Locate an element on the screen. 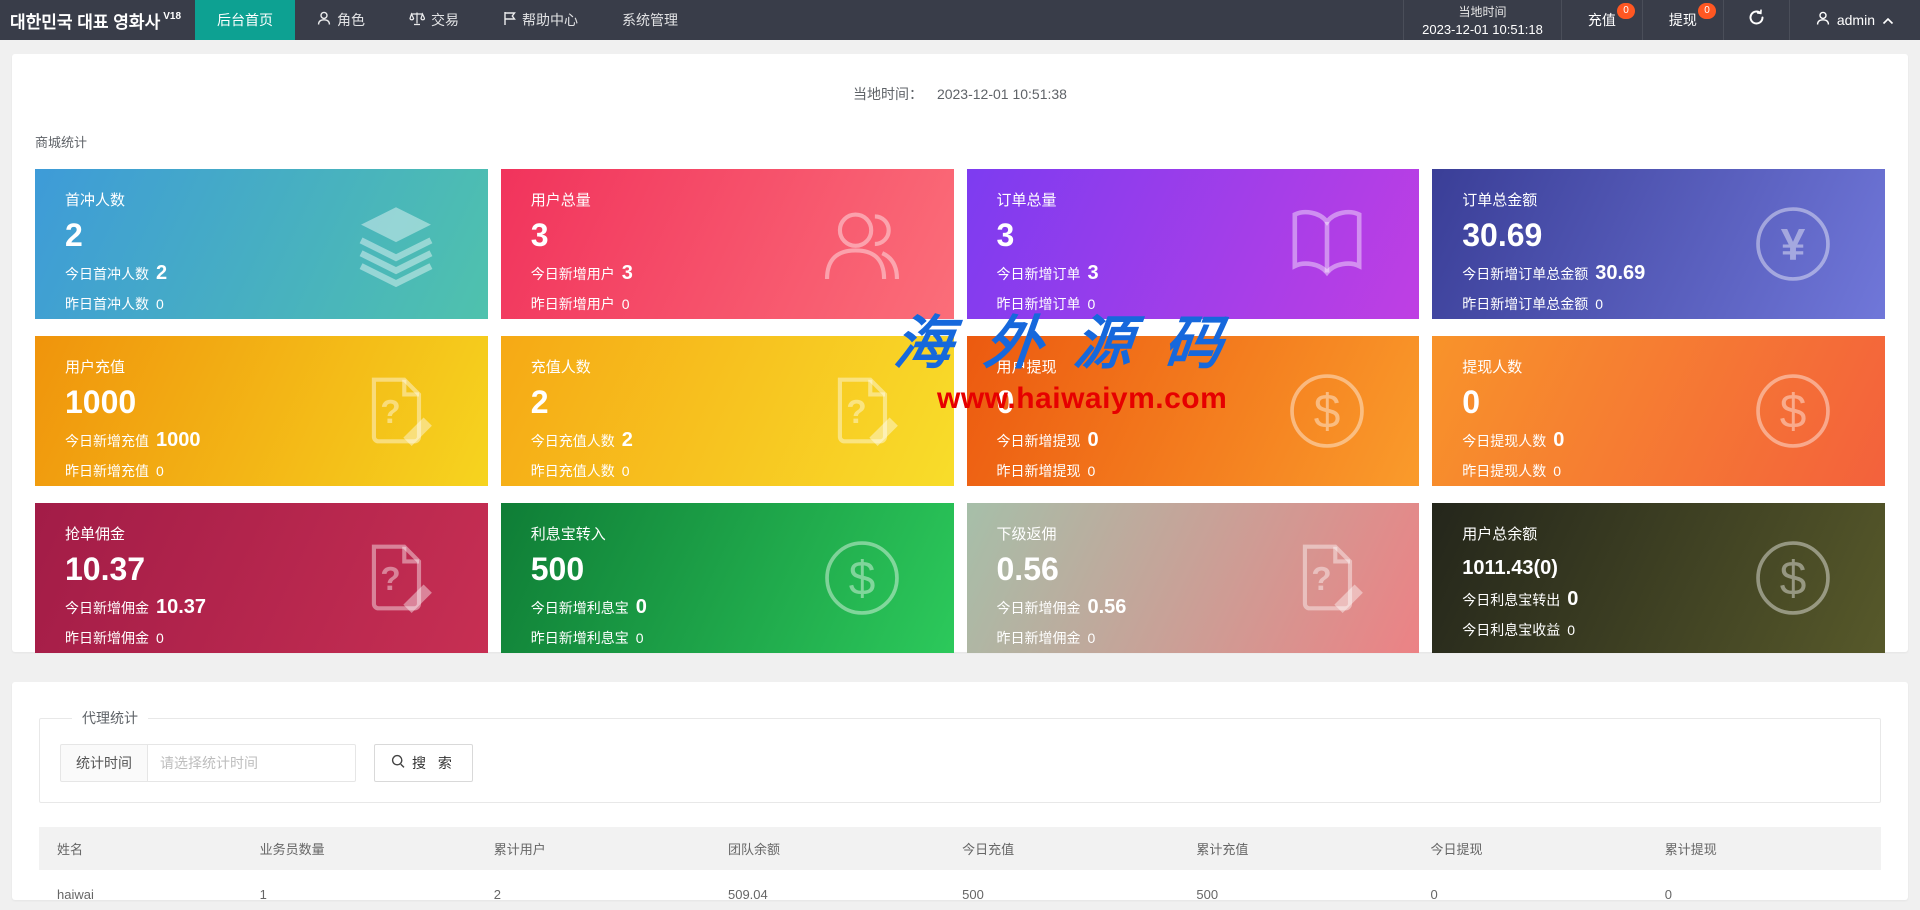  recharge-badge: 0 is located at coordinates (1626, 11).